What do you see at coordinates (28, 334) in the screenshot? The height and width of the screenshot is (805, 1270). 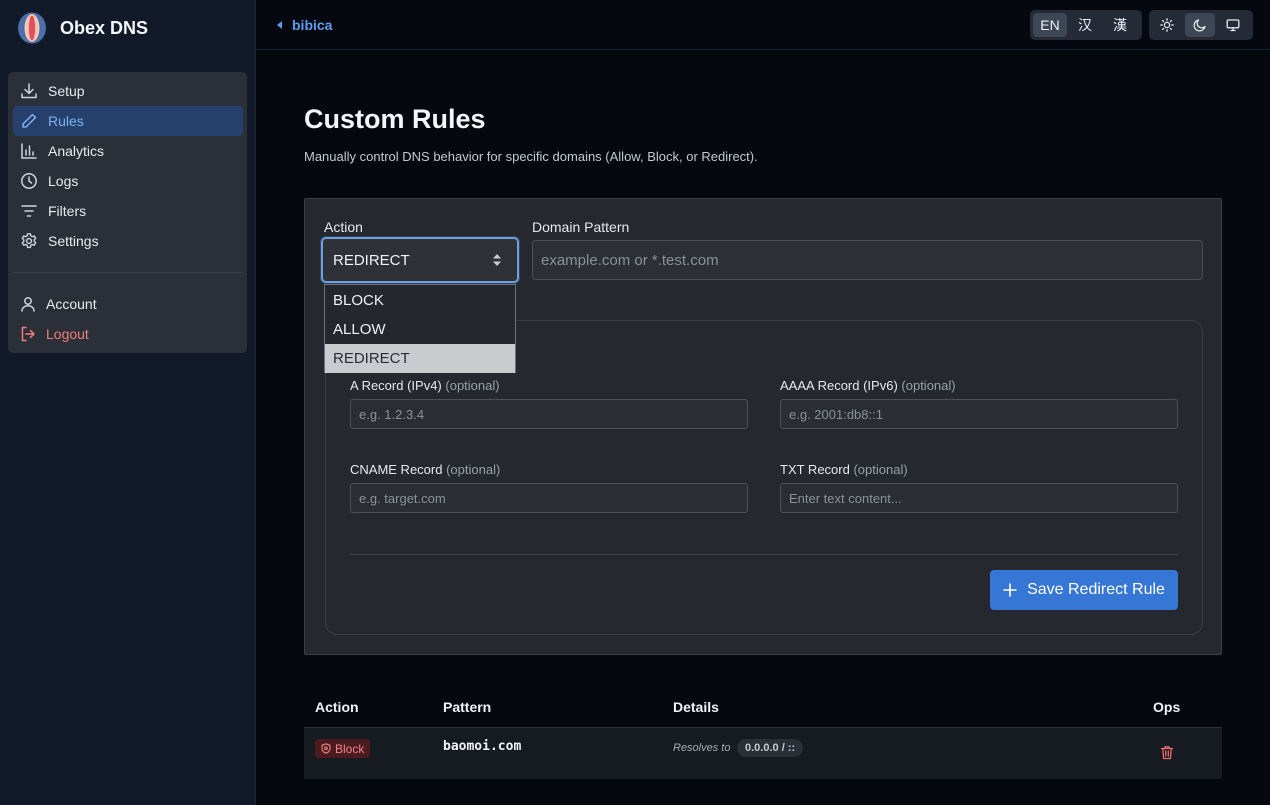 I see `logout-icon` at bounding box center [28, 334].